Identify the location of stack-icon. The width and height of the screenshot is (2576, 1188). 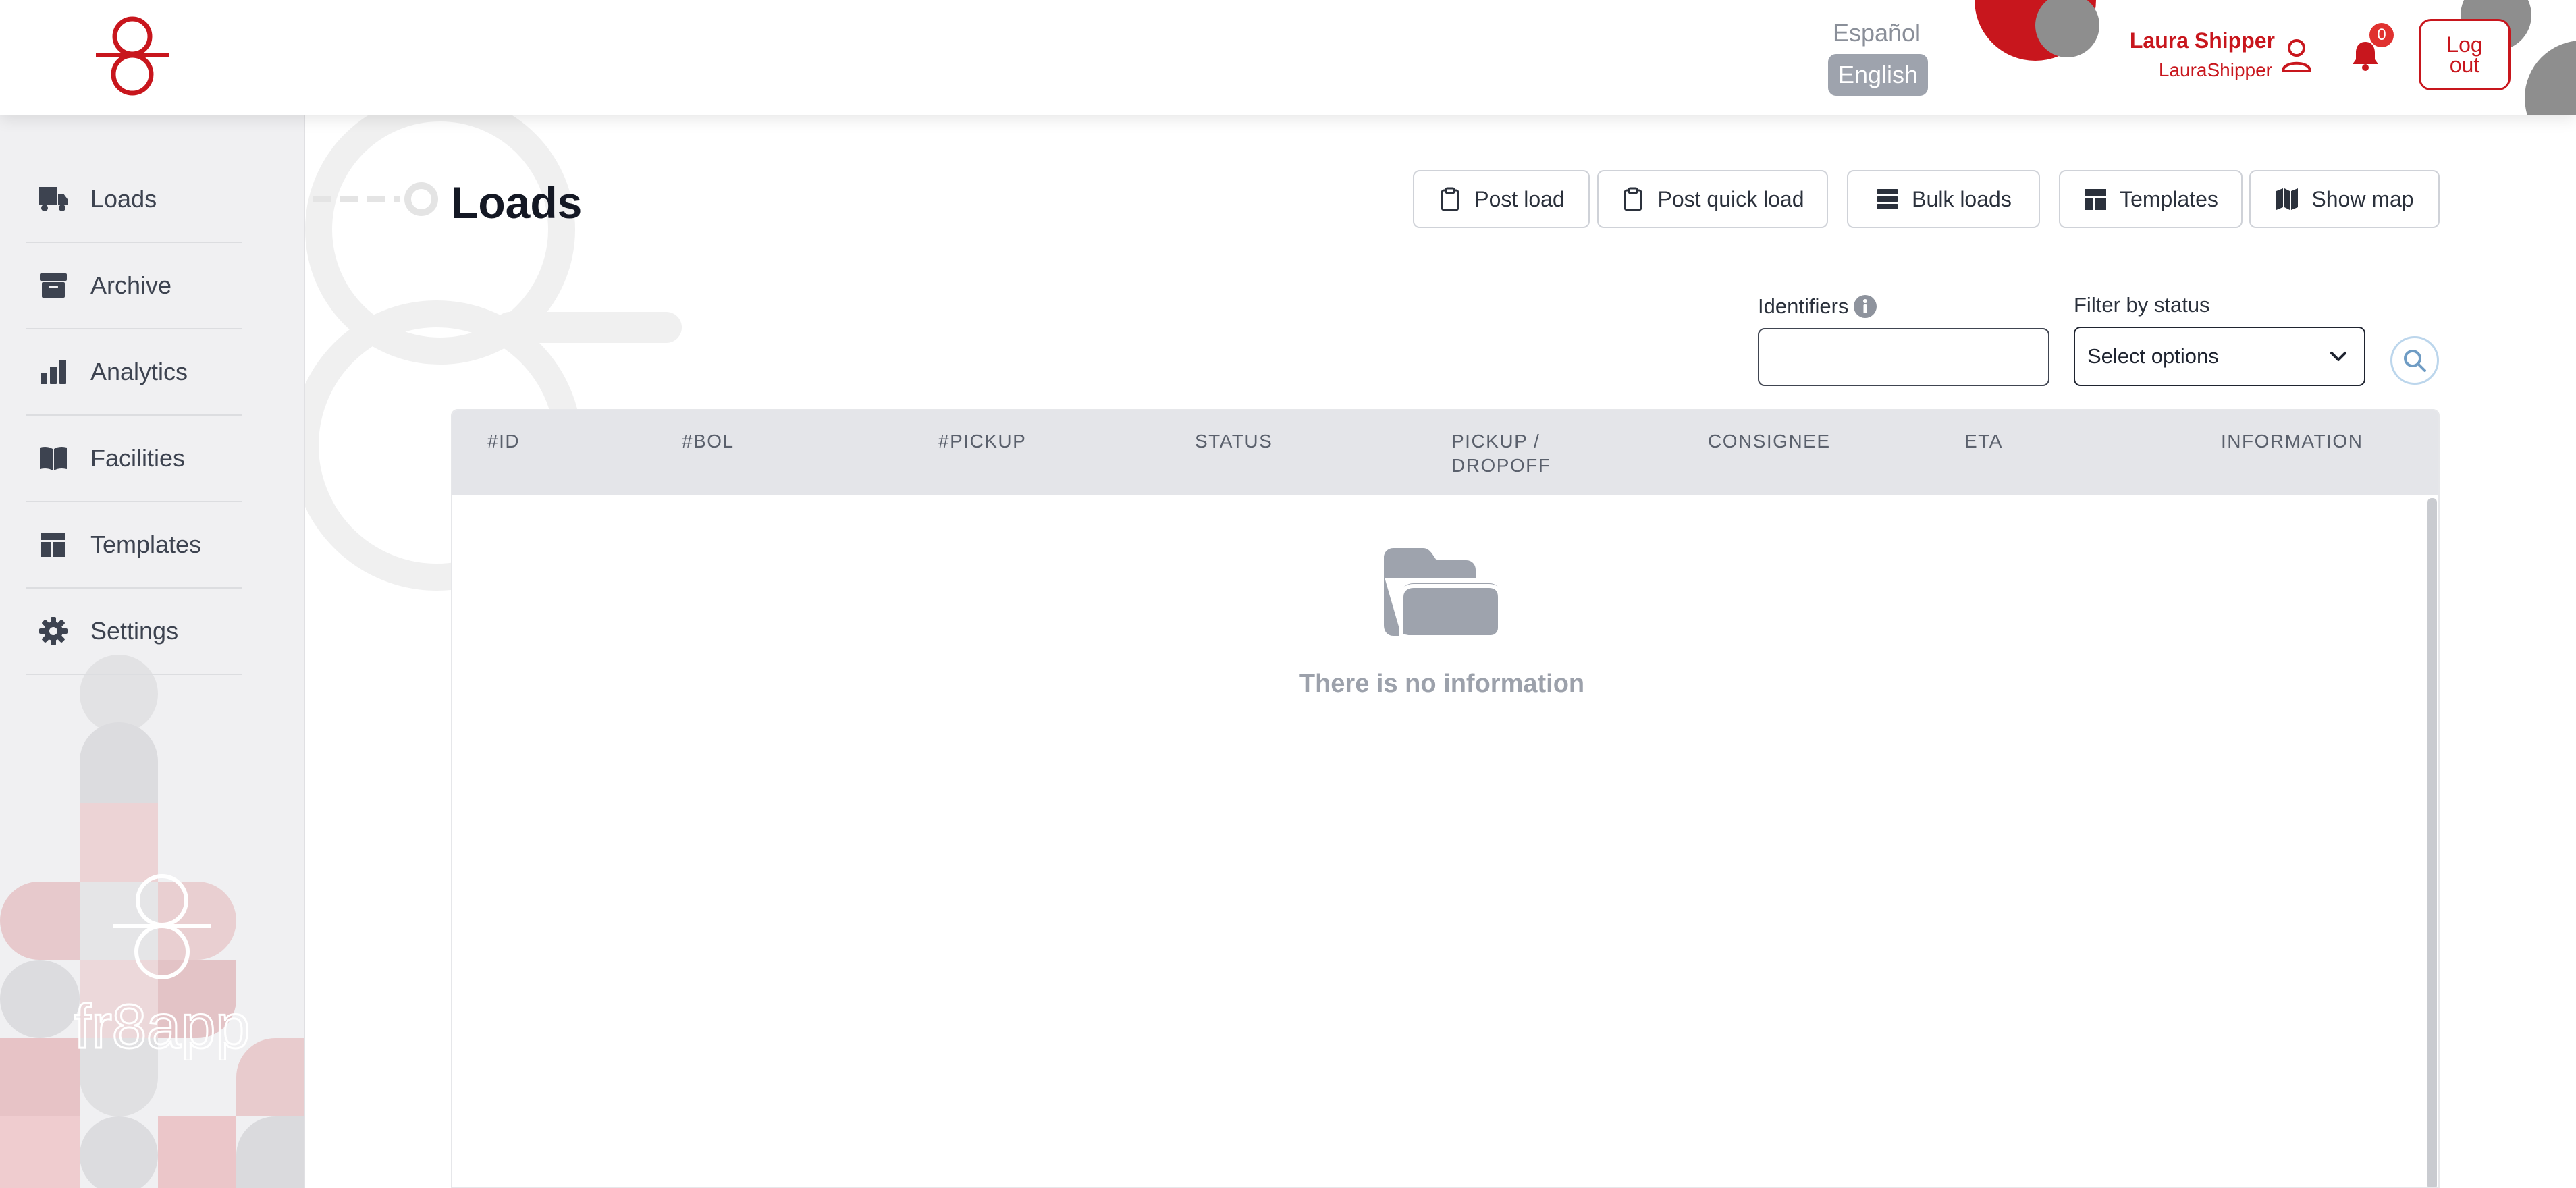
(1888, 199).